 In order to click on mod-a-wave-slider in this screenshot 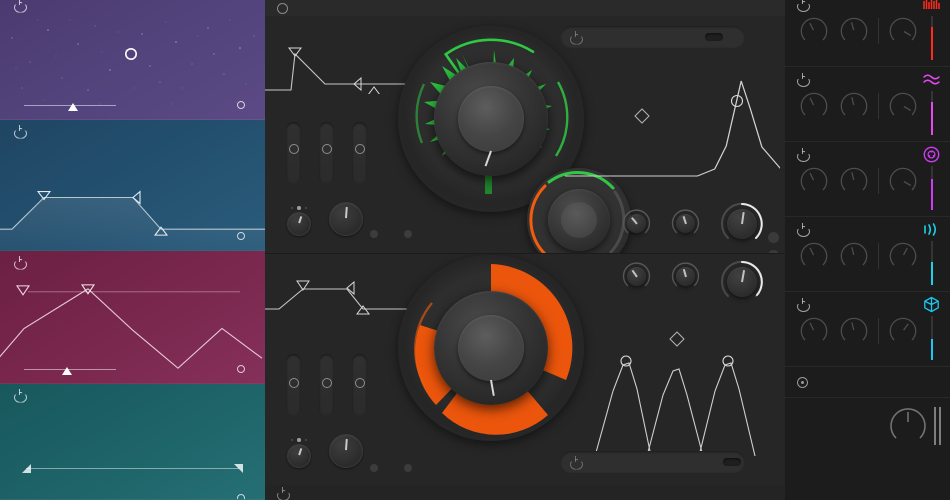, I will do `click(70, 105)`.